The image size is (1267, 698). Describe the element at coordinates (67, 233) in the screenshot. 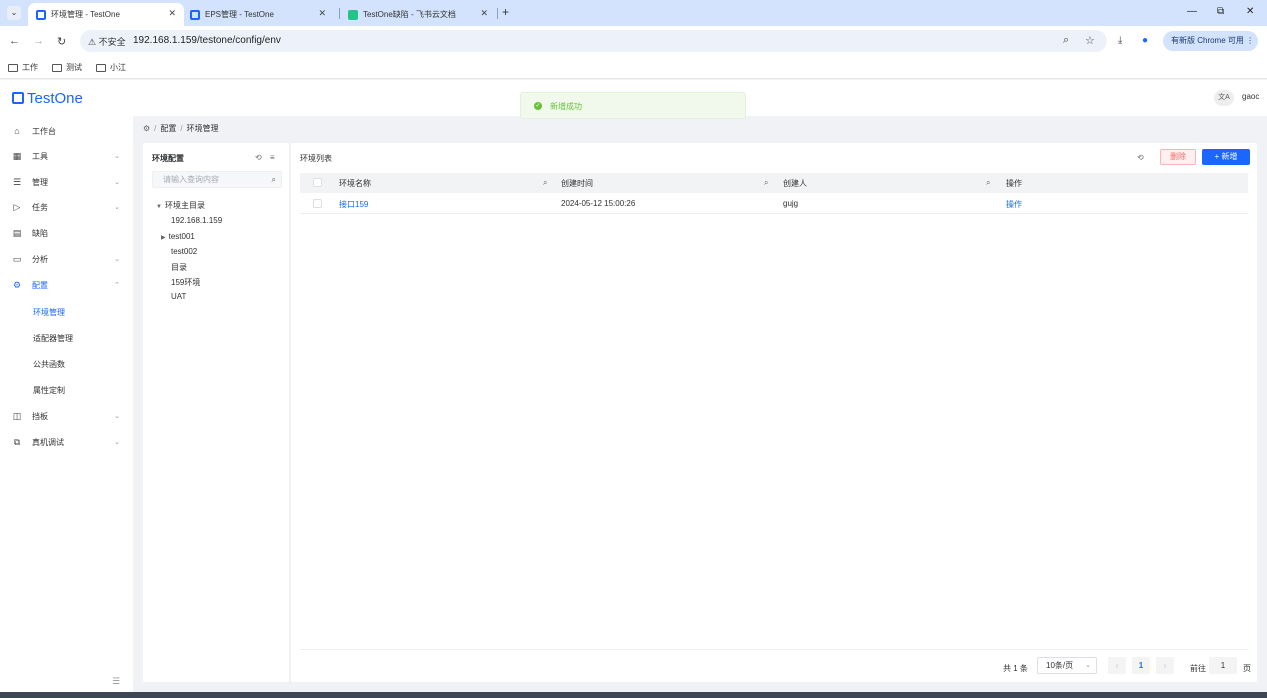

I see `sidebar-item-defects: ▤ 缺陷` at that location.